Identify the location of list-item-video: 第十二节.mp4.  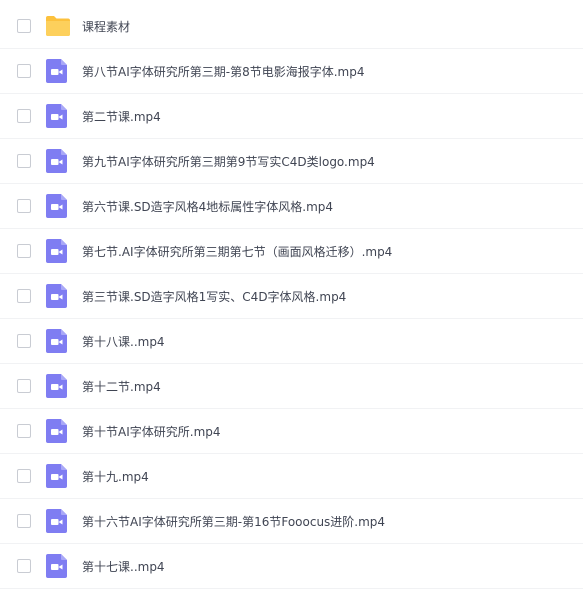
(291, 386).